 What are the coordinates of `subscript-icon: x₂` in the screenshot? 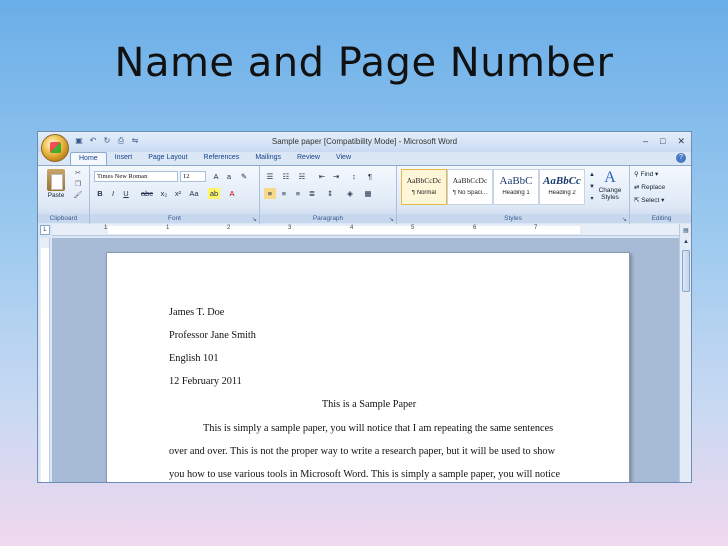 It's located at (164, 193).